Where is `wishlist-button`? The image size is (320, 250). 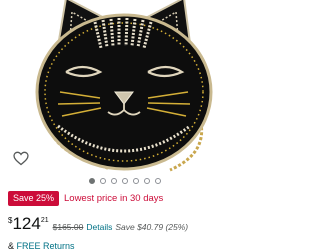 wishlist-button is located at coordinates (21, 158).